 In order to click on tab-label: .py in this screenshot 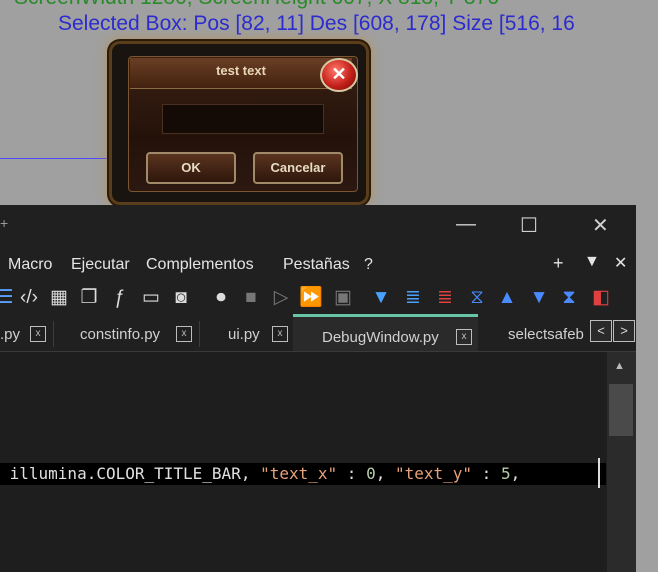, I will do `click(10, 334)`.